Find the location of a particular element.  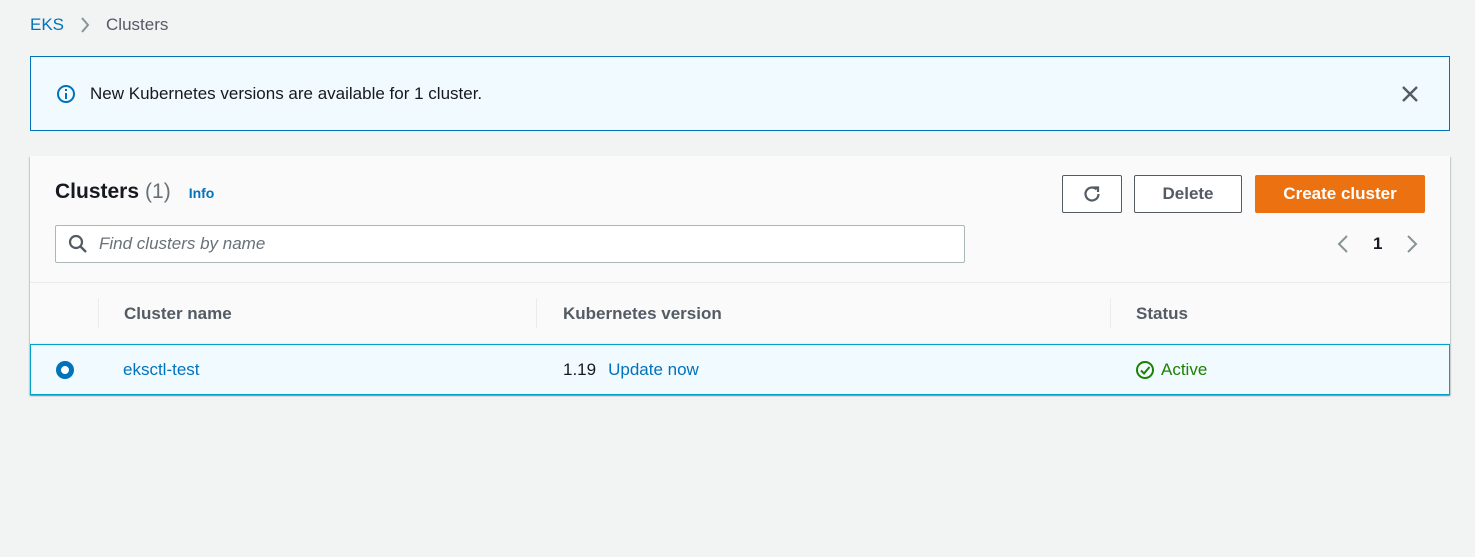

cluster-count: (1) is located at coordinates (158, 191).